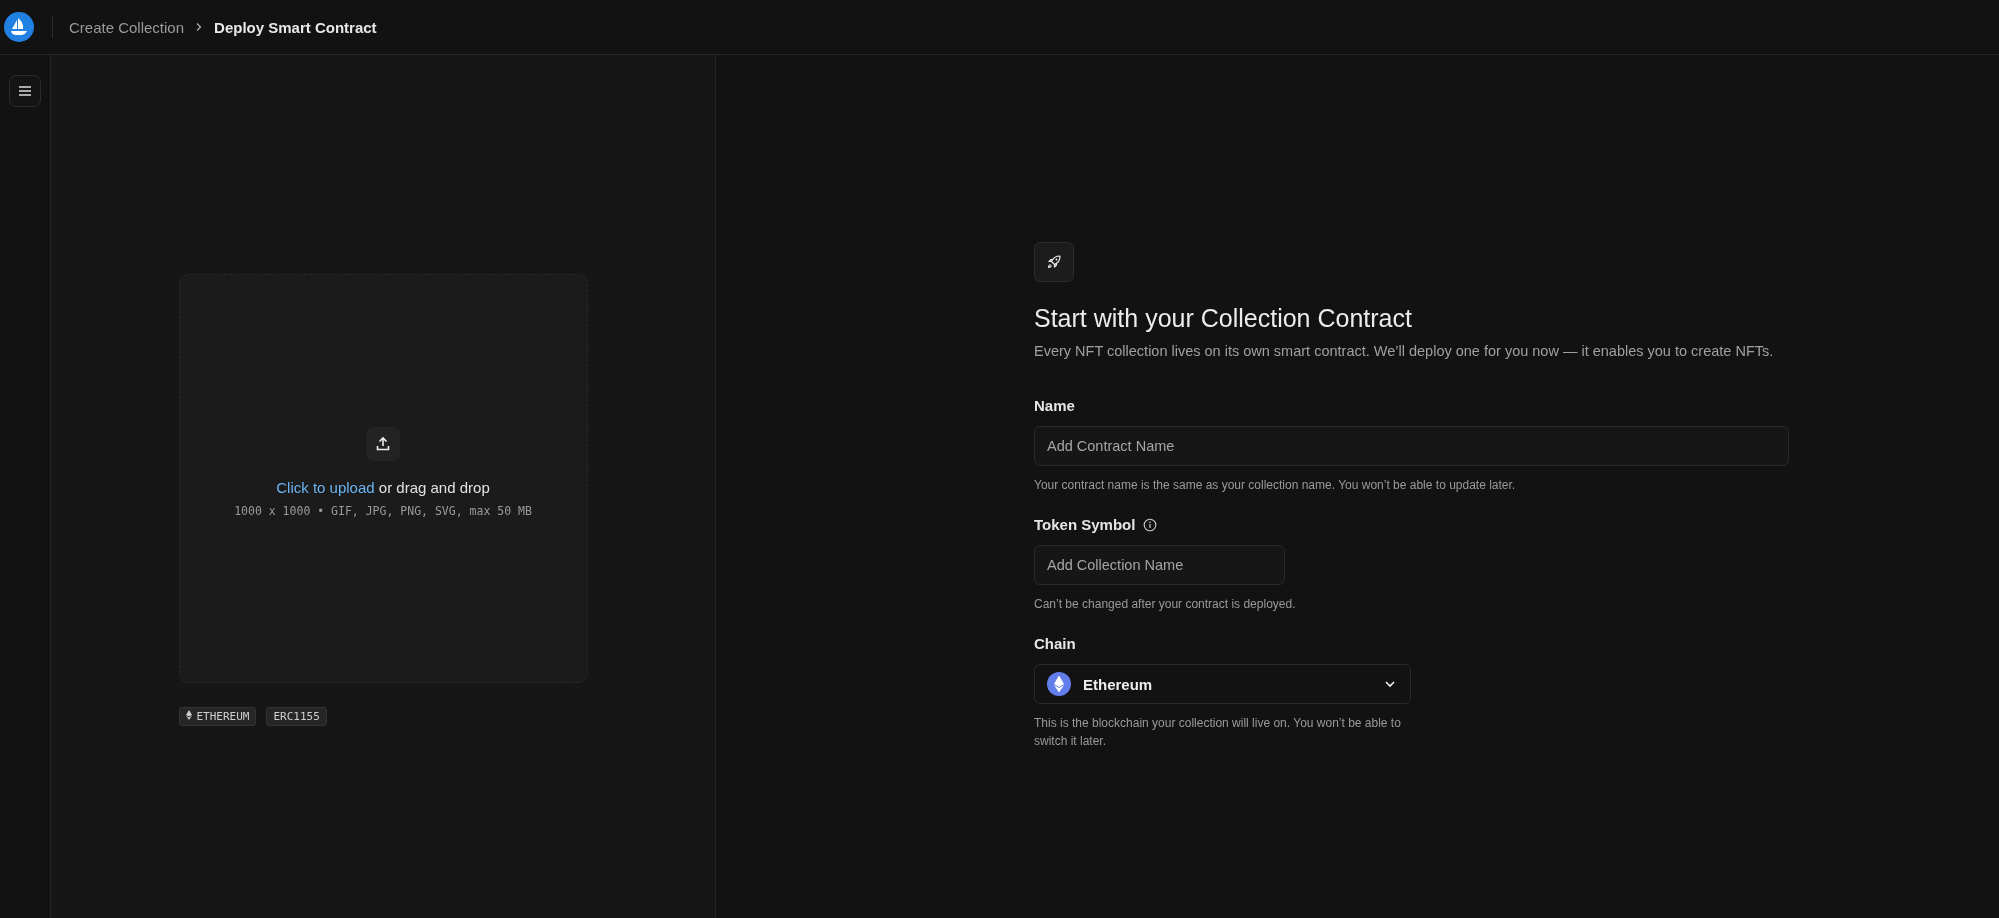  Describe the element at coordinates (127, 27) in the screenshot. I see `breadcrumb-link: Create Collection` at that location.